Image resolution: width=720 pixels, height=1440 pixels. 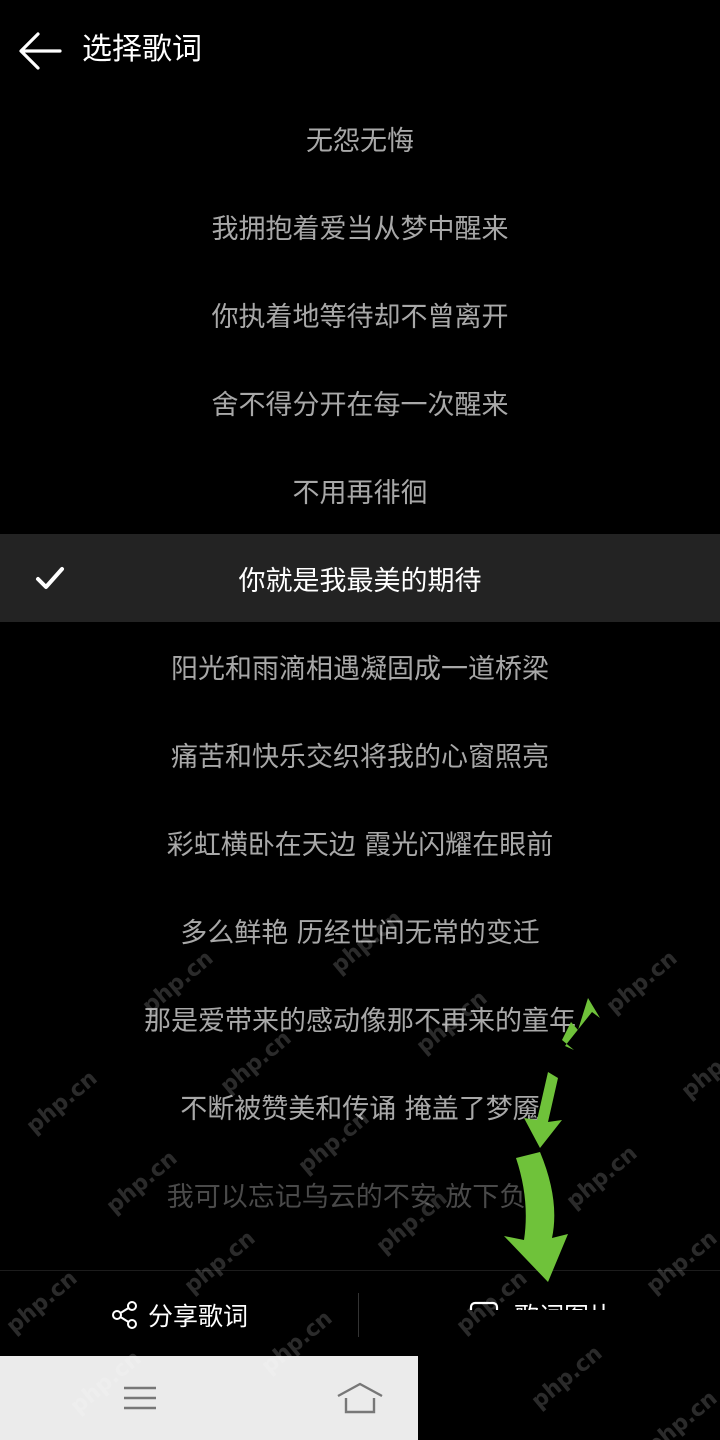 I want to click on lyric-line: 舍不得分开在每一次醒来, so click(x=360, y=402).